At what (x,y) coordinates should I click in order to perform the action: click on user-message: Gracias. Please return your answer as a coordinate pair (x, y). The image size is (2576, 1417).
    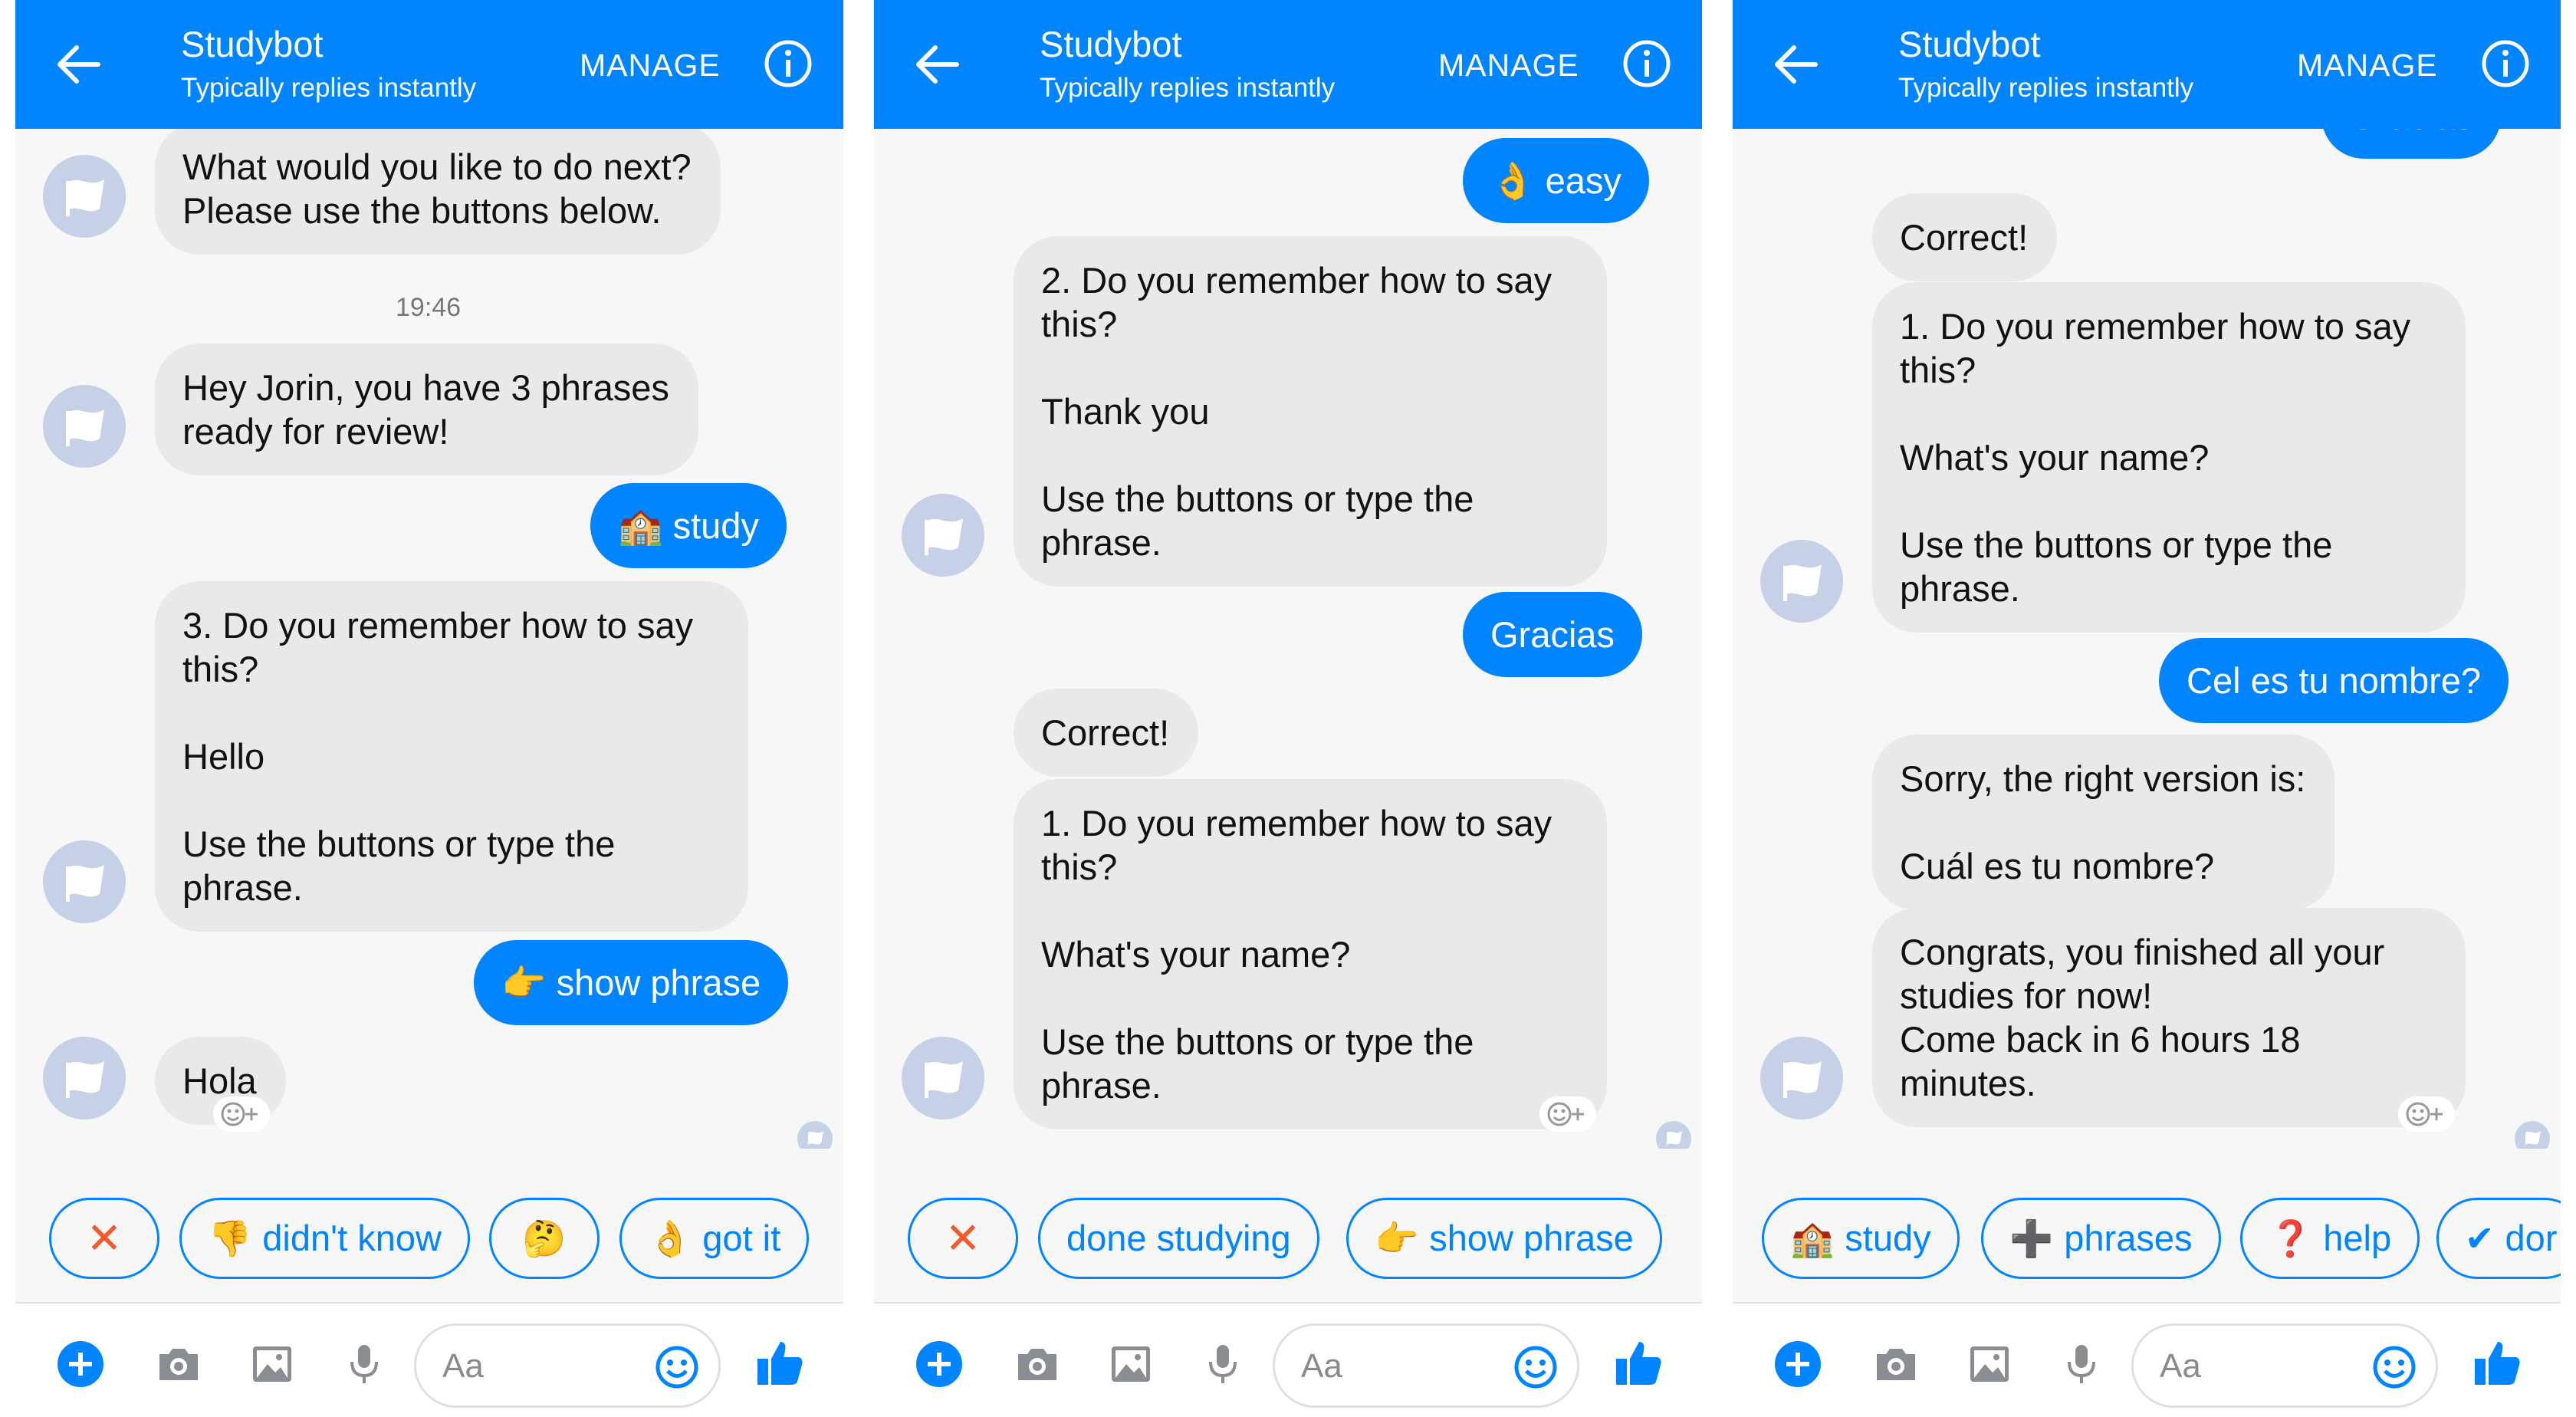
    Looking at the image, I should click on (1552, 634).